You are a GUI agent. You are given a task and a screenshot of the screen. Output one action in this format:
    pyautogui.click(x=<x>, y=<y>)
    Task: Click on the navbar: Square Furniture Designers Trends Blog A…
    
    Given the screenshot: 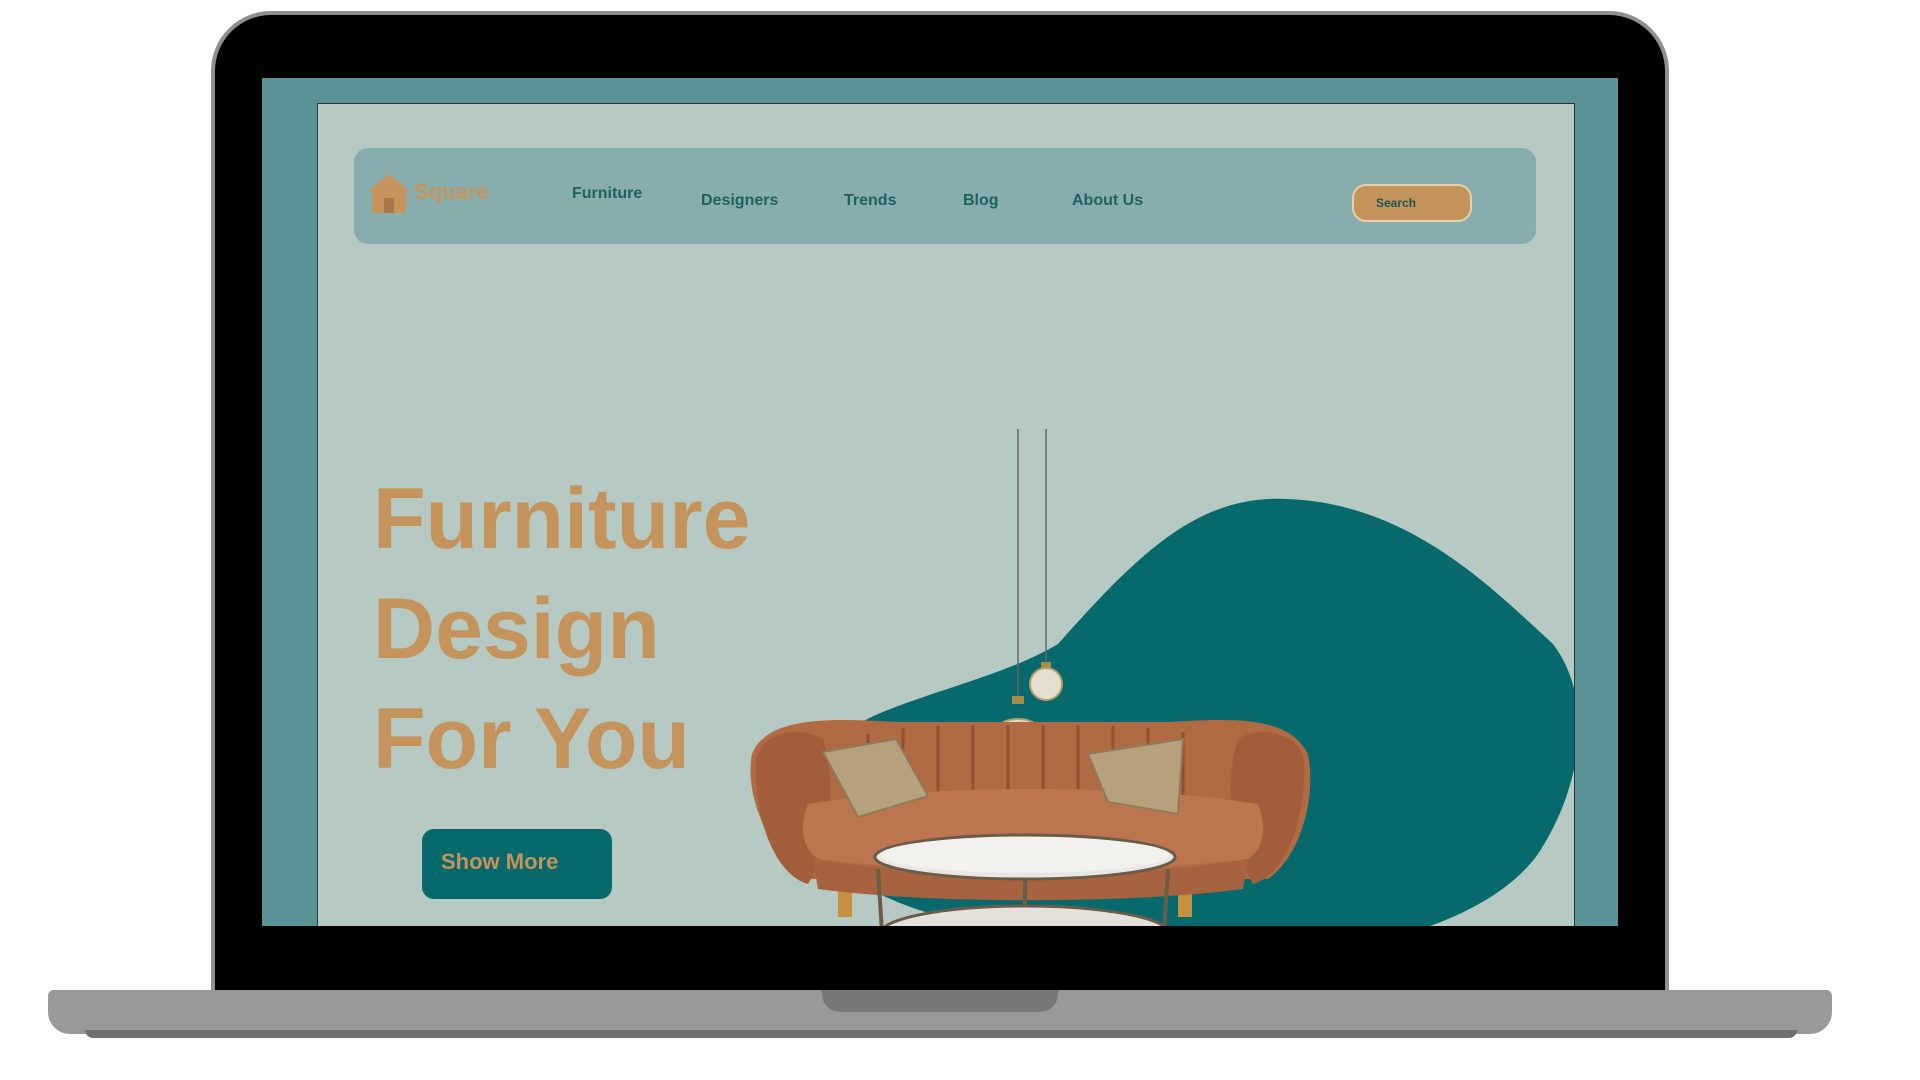 What is the action you would take?
    pyautogui.click(x=945, y=196)
    